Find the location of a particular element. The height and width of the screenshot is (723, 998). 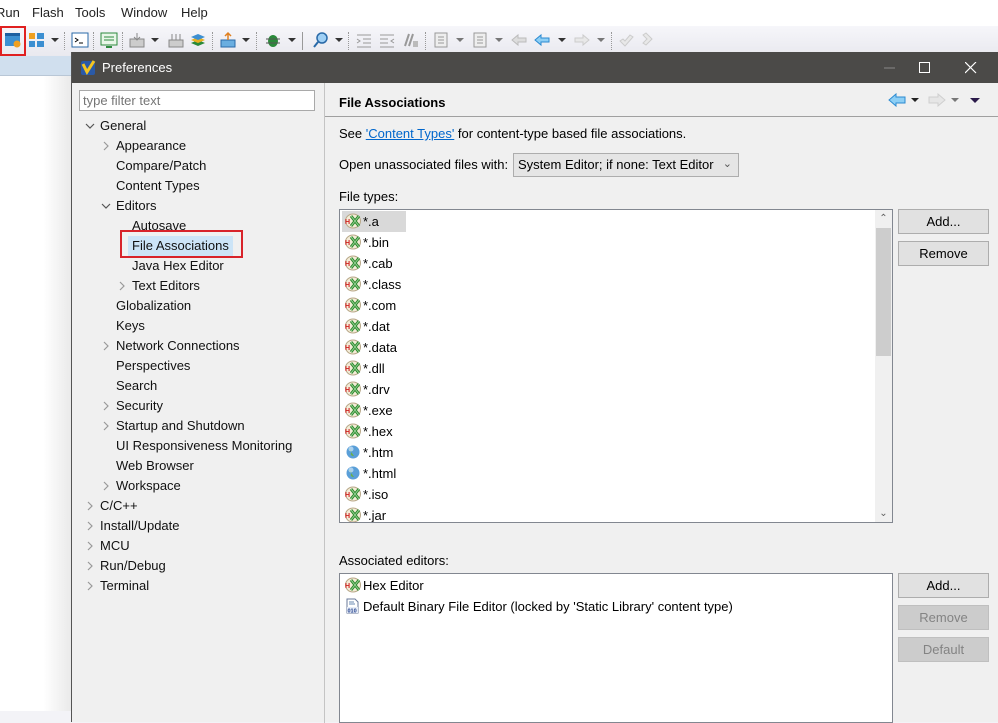

debug-bug-icon is located at coordinates (273, 40).